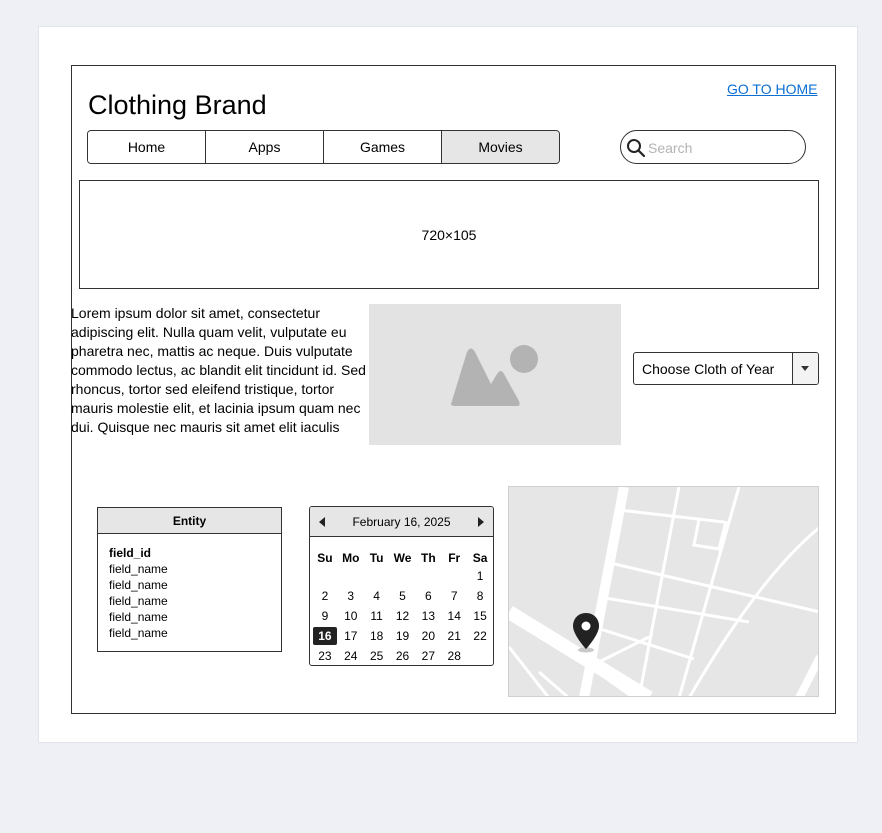 This screenshot has width=882, height=833. I want to click on search-icon, so click(636, 148).